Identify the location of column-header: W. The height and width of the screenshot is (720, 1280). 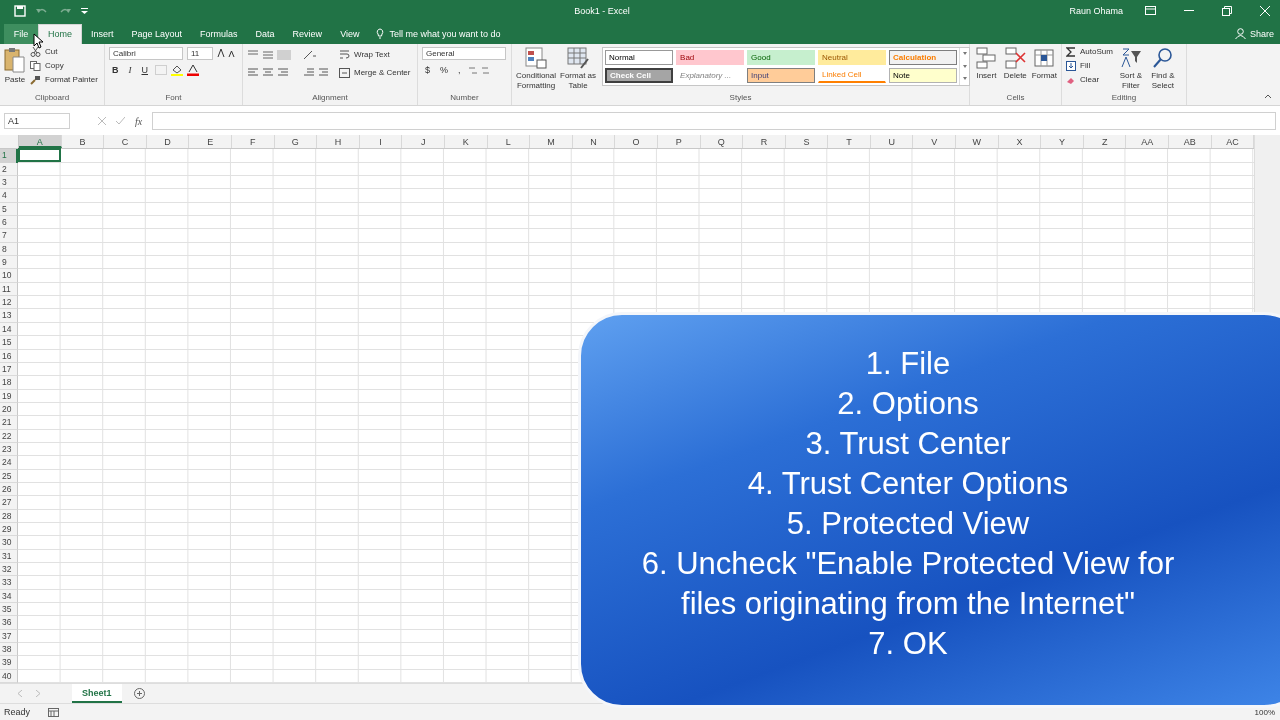
(977, 142).